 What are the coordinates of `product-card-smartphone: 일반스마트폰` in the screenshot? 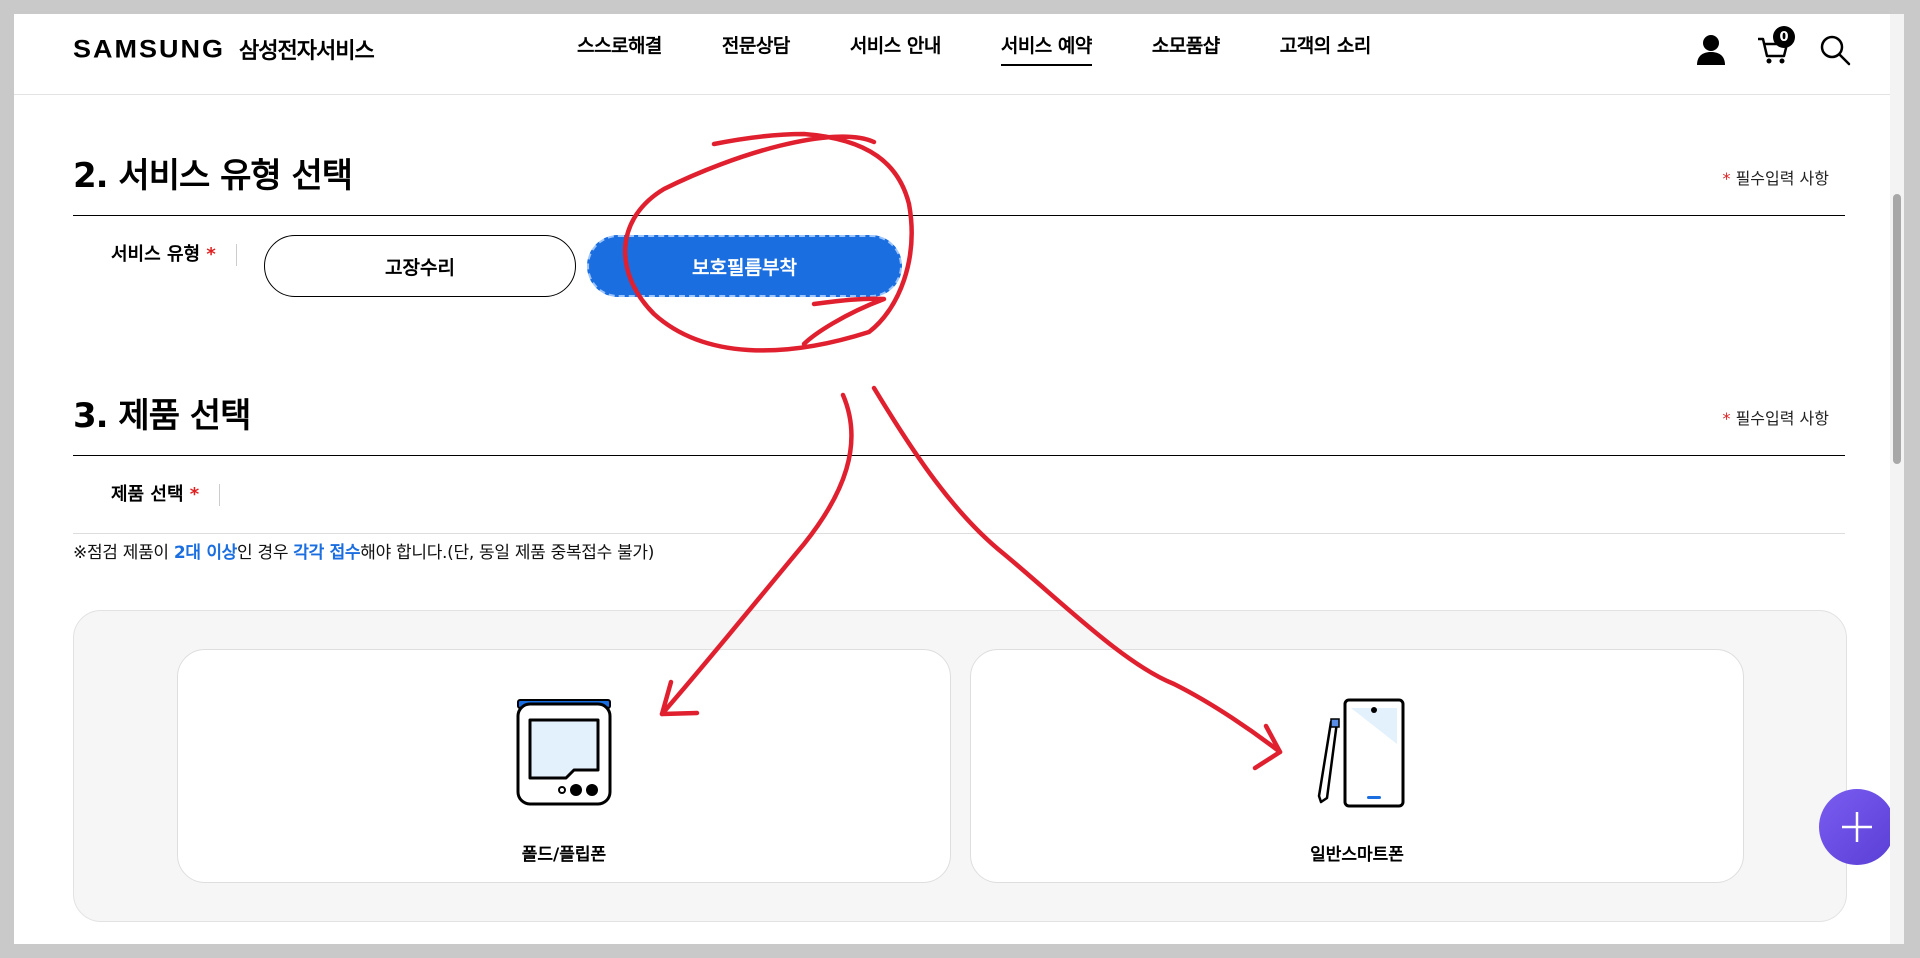 It's located at (1357, 766).